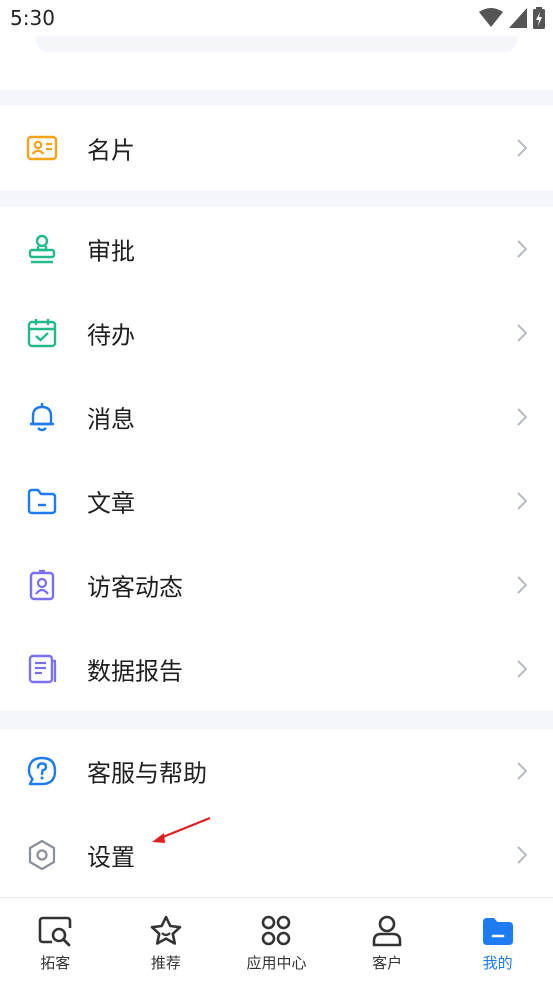 The height and width of the screenshot is (985, 553). Describe the element at coordinates (491, 17) in the screenshot. I see `wifi-icon` at that location.